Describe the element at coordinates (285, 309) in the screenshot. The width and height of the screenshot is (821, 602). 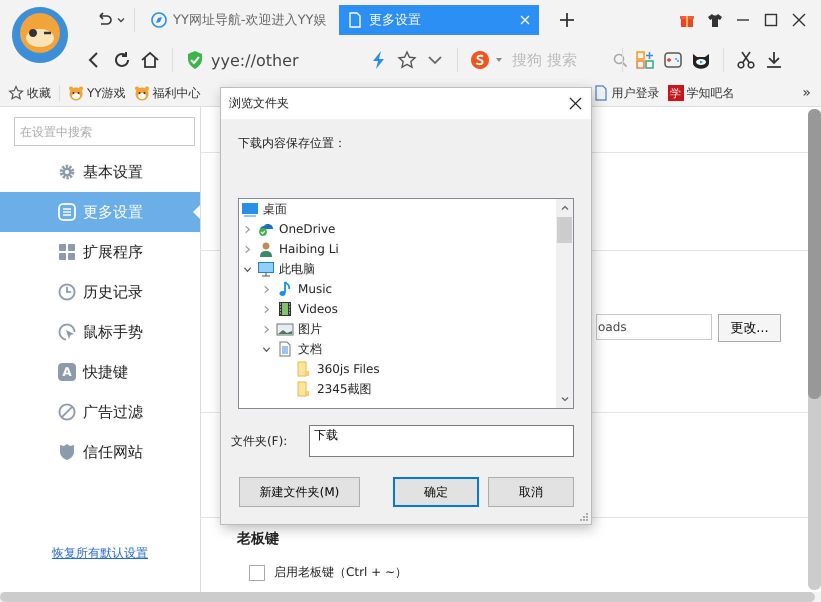
I see `film-strip-icon` at that location.